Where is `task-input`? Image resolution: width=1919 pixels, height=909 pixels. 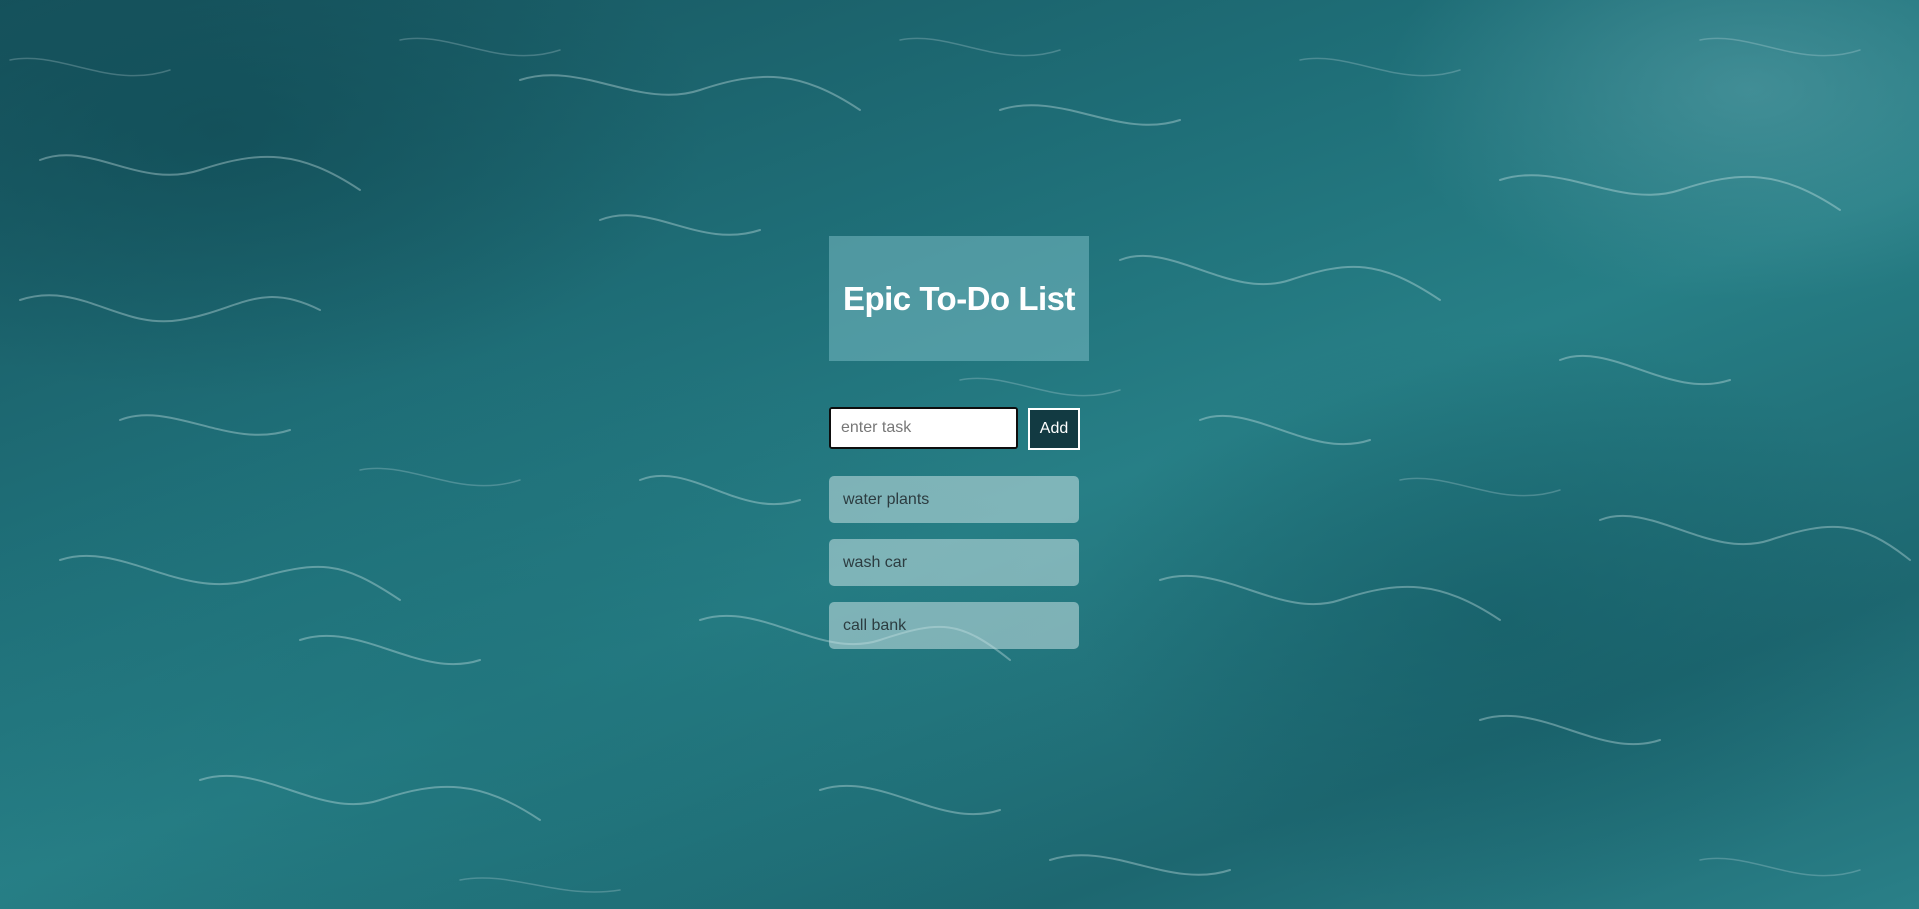 task-input is located at coordinates (923, 428).